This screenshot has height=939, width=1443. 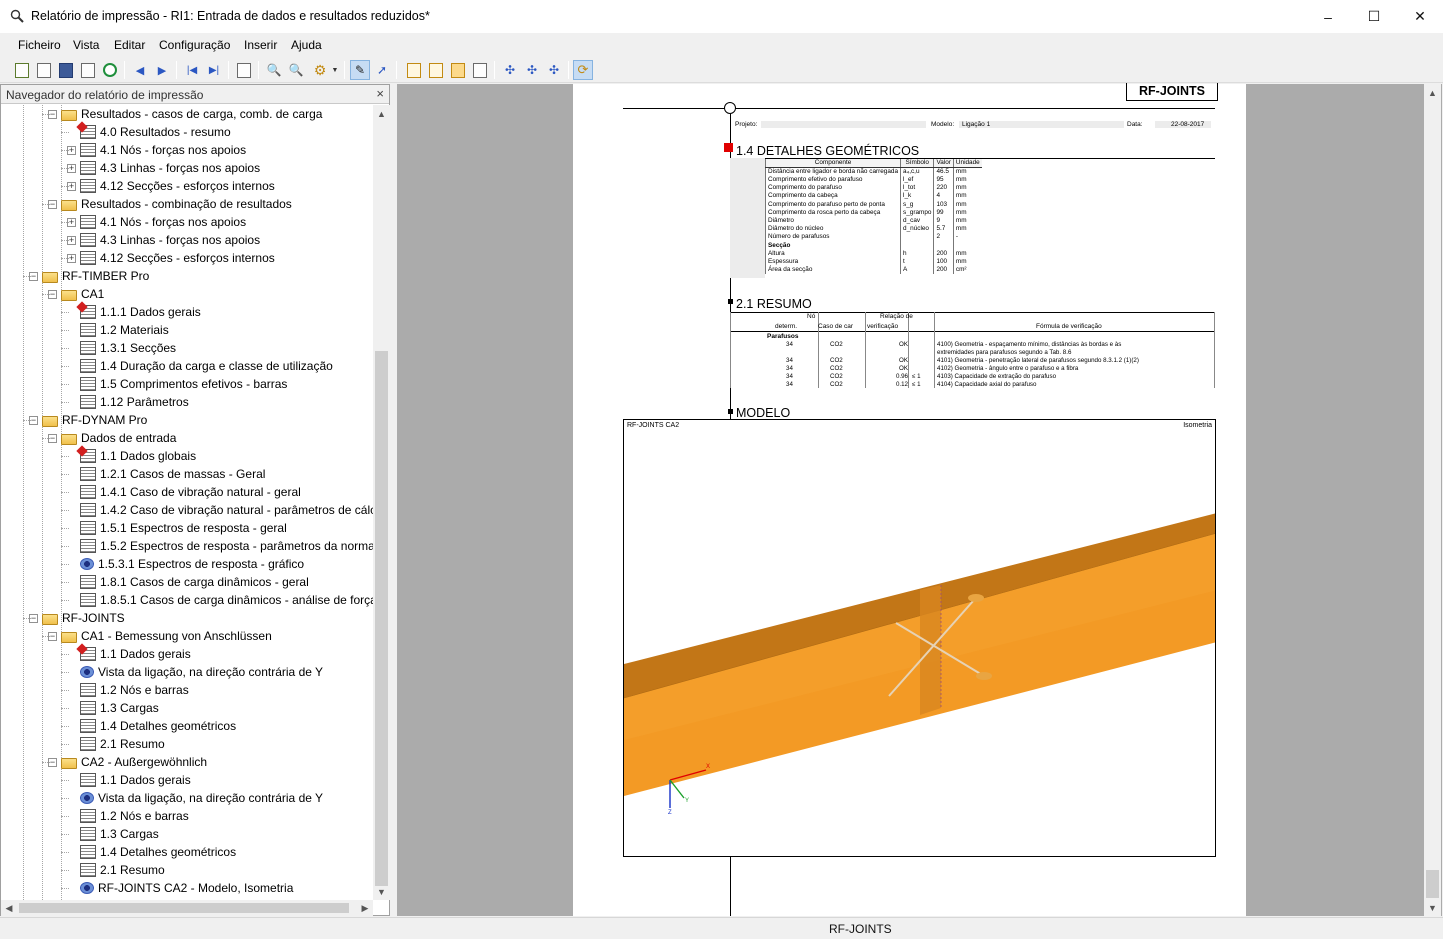 I want to click on tree-item: RF-JOINTS CA2 - Modelo, Isometria, so click(x=180, y=888).